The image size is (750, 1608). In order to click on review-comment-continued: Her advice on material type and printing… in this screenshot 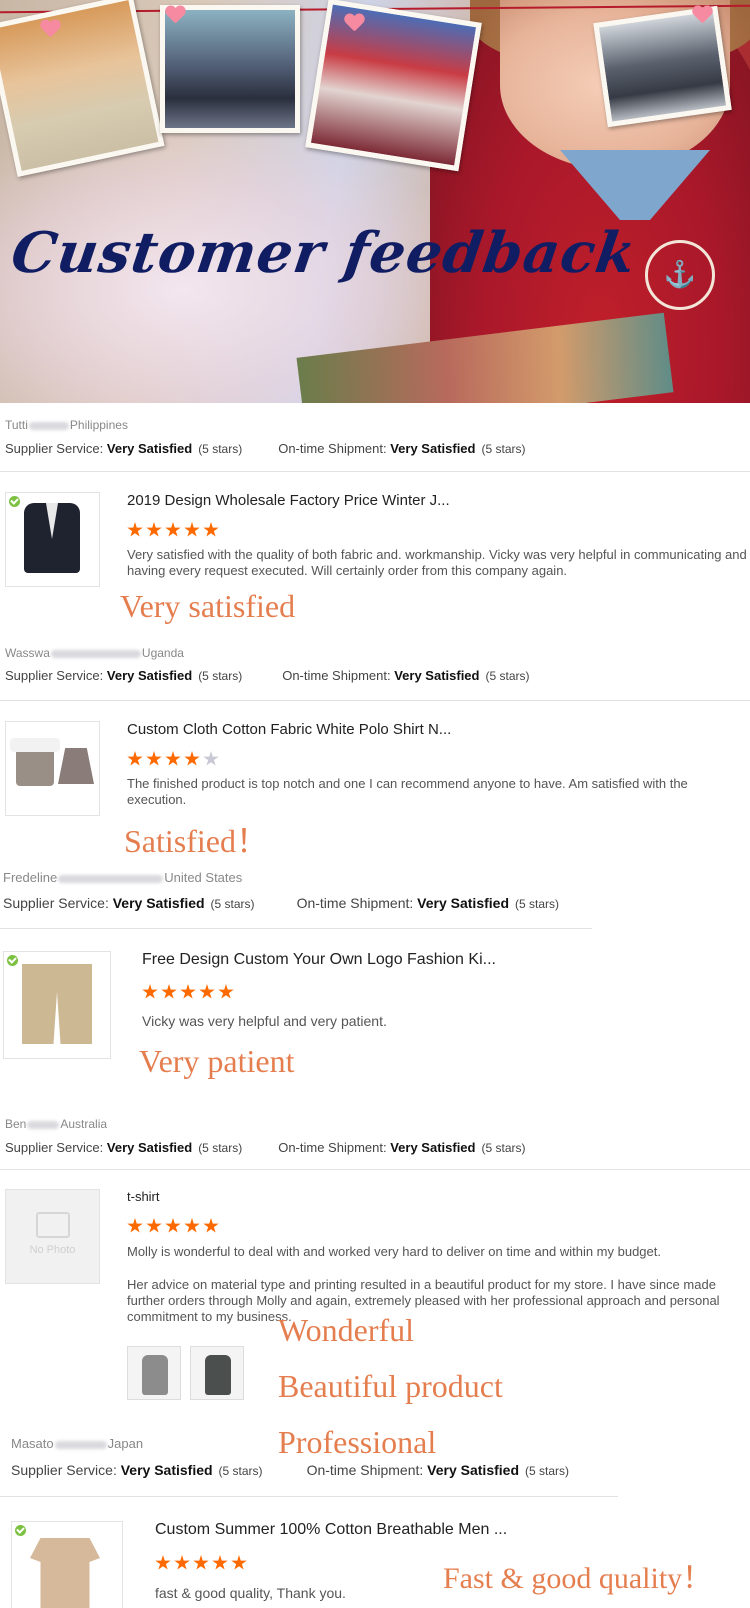, I will do `click(423, 1300)`.